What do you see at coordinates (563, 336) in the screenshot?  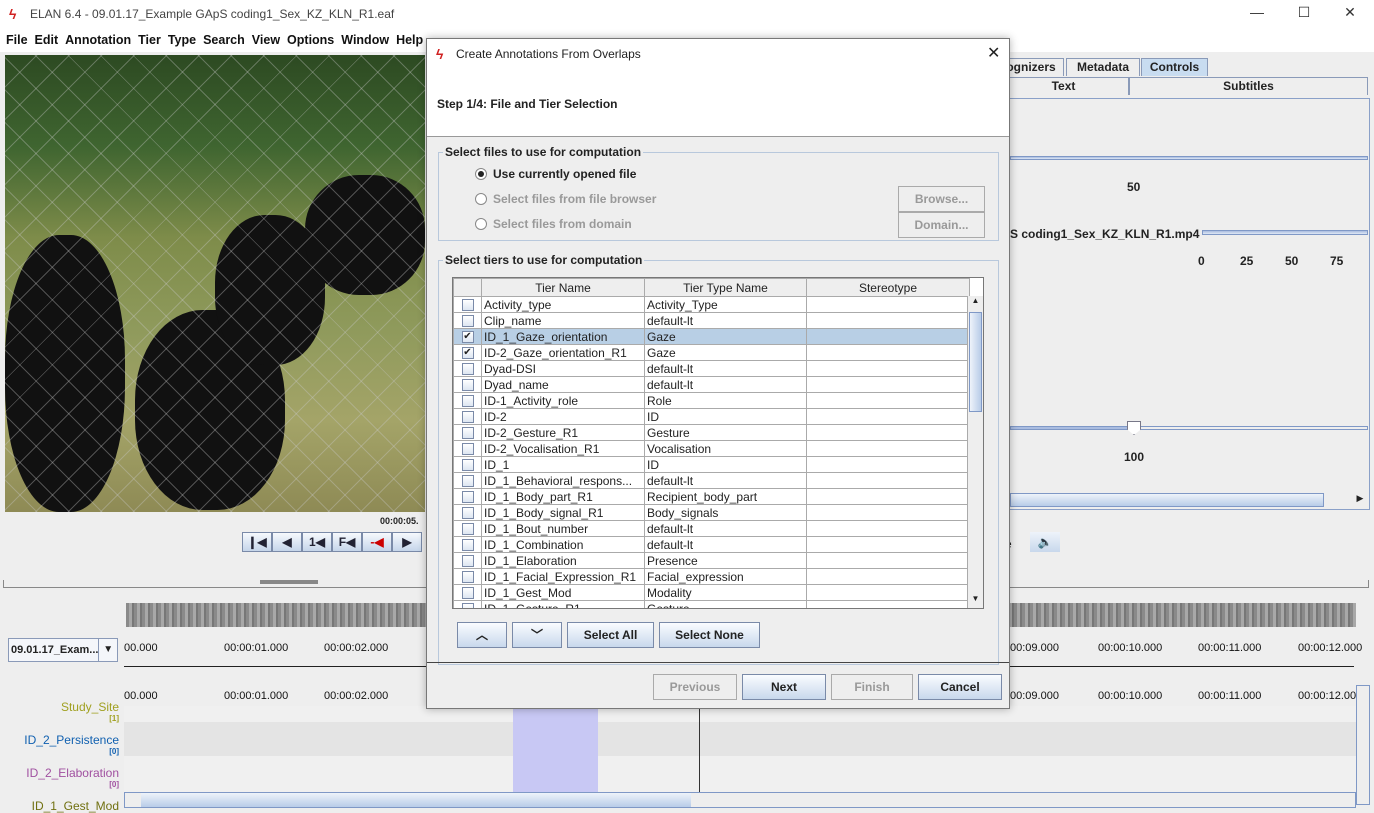 I see `tier-name-cell: ID_1_Gaze_orientation` at bounding box center [563, 336].